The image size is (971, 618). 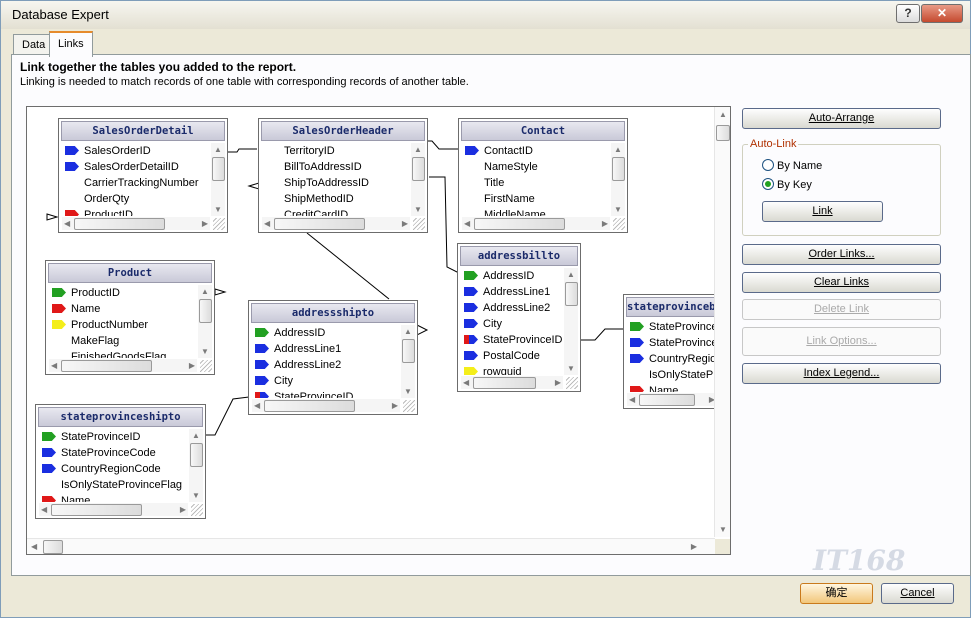 I want to click on table-header: stateprovinceshipto, so click(x=120, y=417).